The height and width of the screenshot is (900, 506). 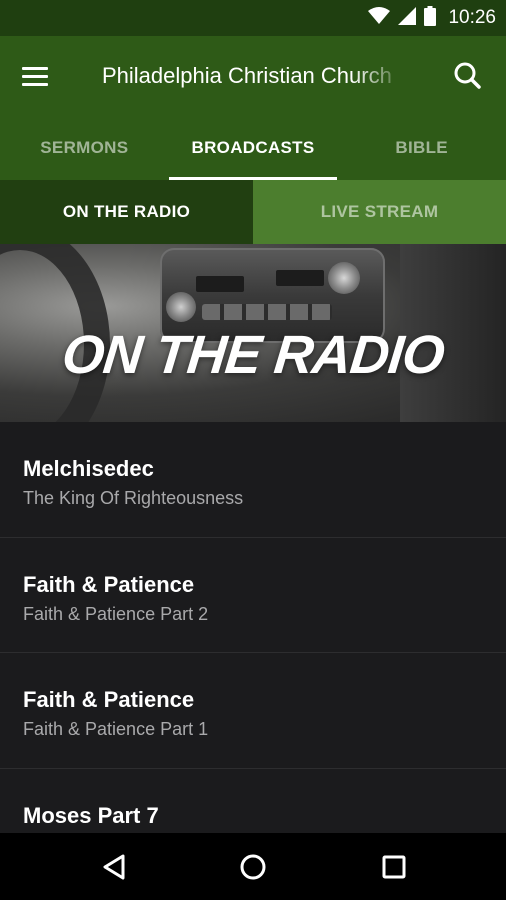 What do you see at coordinates (114, 867) in the screenshot?
I see `back-icon` at bounding box center [114, 867].